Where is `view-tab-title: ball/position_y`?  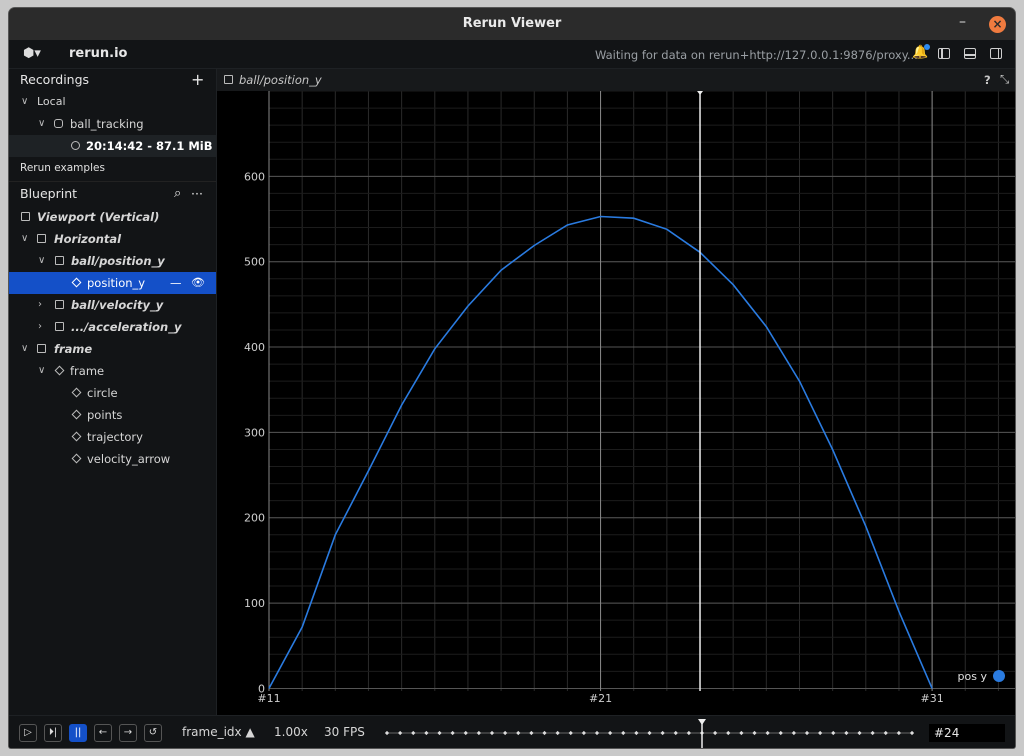
view-tab-title: ball/position_y is located at coordinates (280, 80).